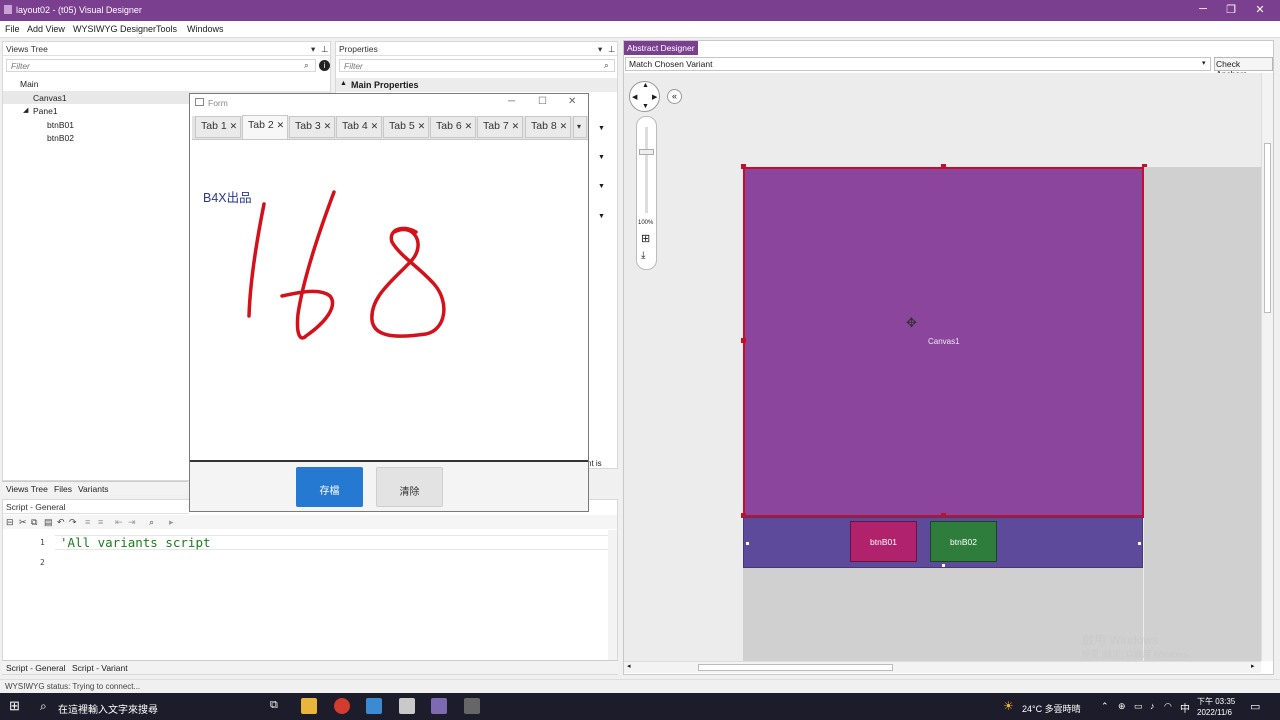  Describe the element at coordinates (25, 110) in the screenshot. I see `expand-icon: ◢` at that location.